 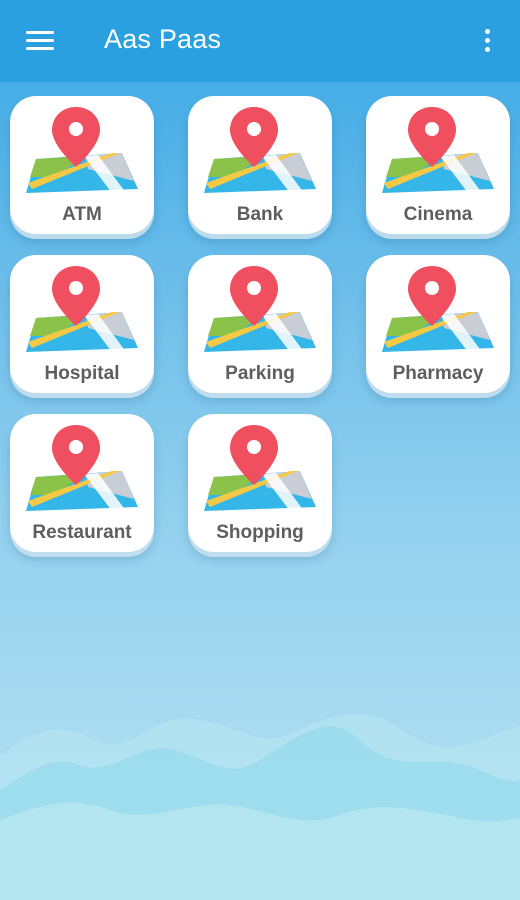 I want to click on hamburger-menu-icon, so click(x=41, y=41).